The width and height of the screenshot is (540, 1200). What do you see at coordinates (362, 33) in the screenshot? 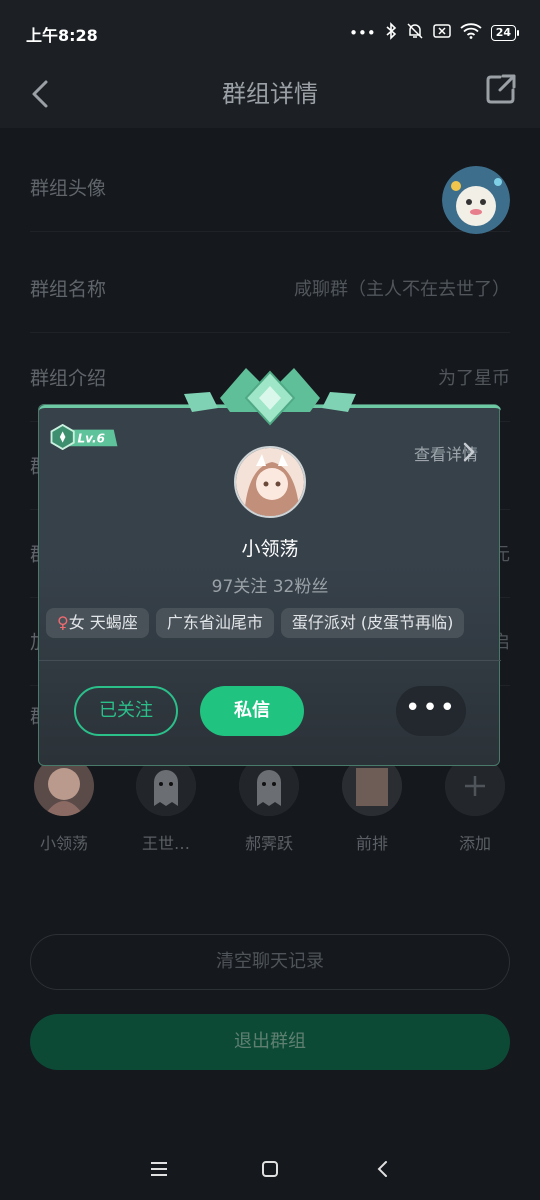
I see `signal-dots-icon: •••` at bounding box center [362, 33].